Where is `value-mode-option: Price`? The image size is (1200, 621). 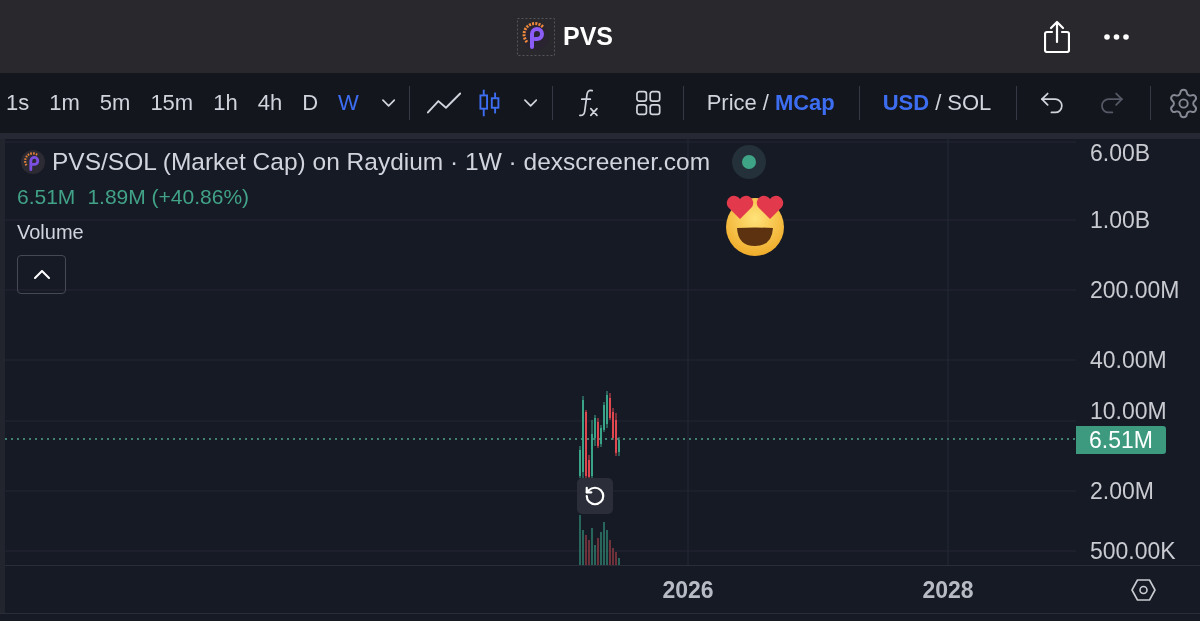
value-mode-option: Price is located at coordinates (731, 103).